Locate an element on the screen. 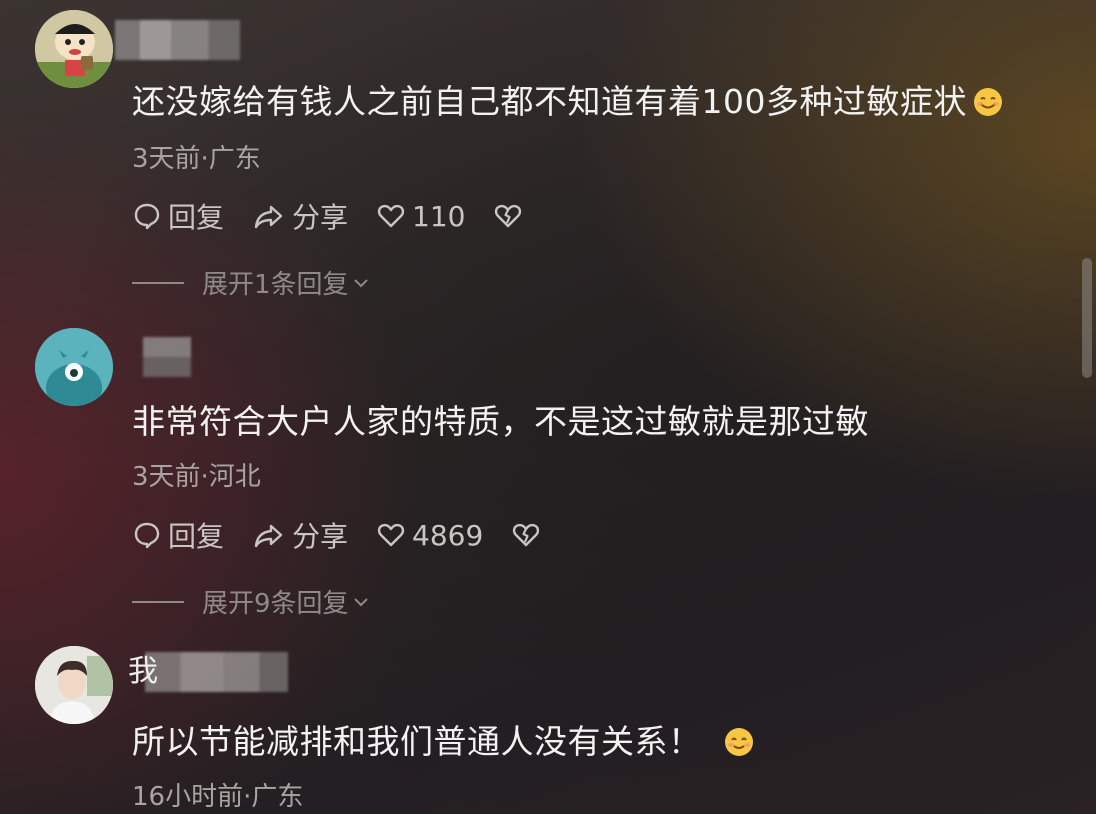 This screenshot has width=1096, height=814. comment-actions: 回复 分享 4869 is located at coordinates (353, 535).